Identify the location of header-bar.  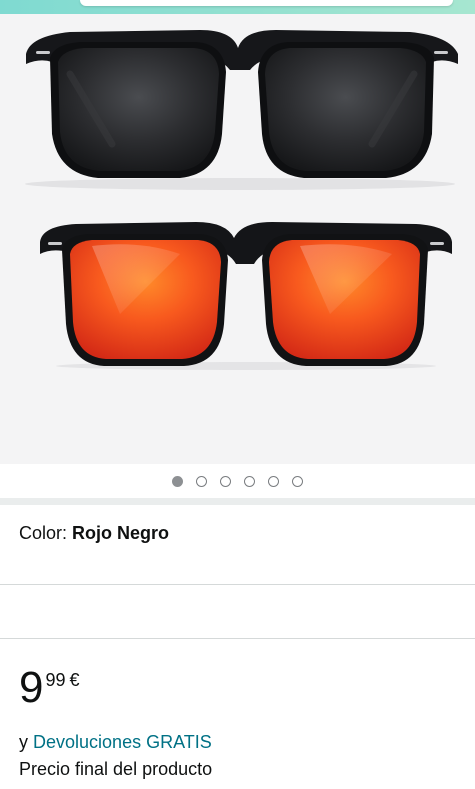
(237, 7).